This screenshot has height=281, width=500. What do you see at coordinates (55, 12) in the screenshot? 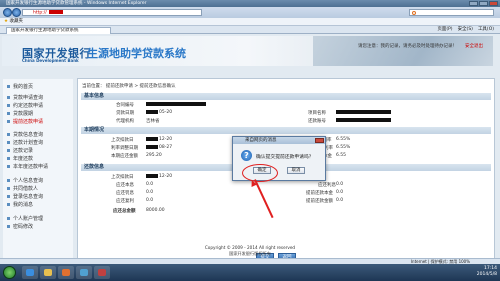
I see `redacted-url` at bounding box center [55, 12].